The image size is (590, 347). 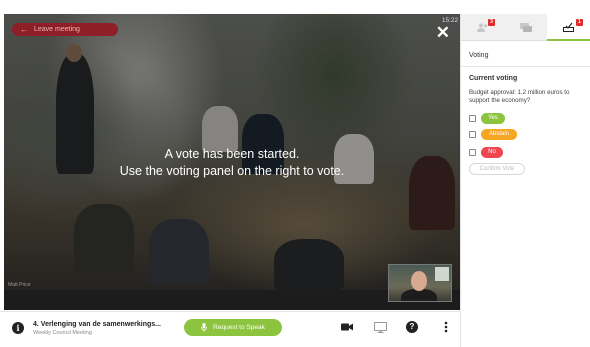 I want to click on vote-icon, so click(x=568, y=27).